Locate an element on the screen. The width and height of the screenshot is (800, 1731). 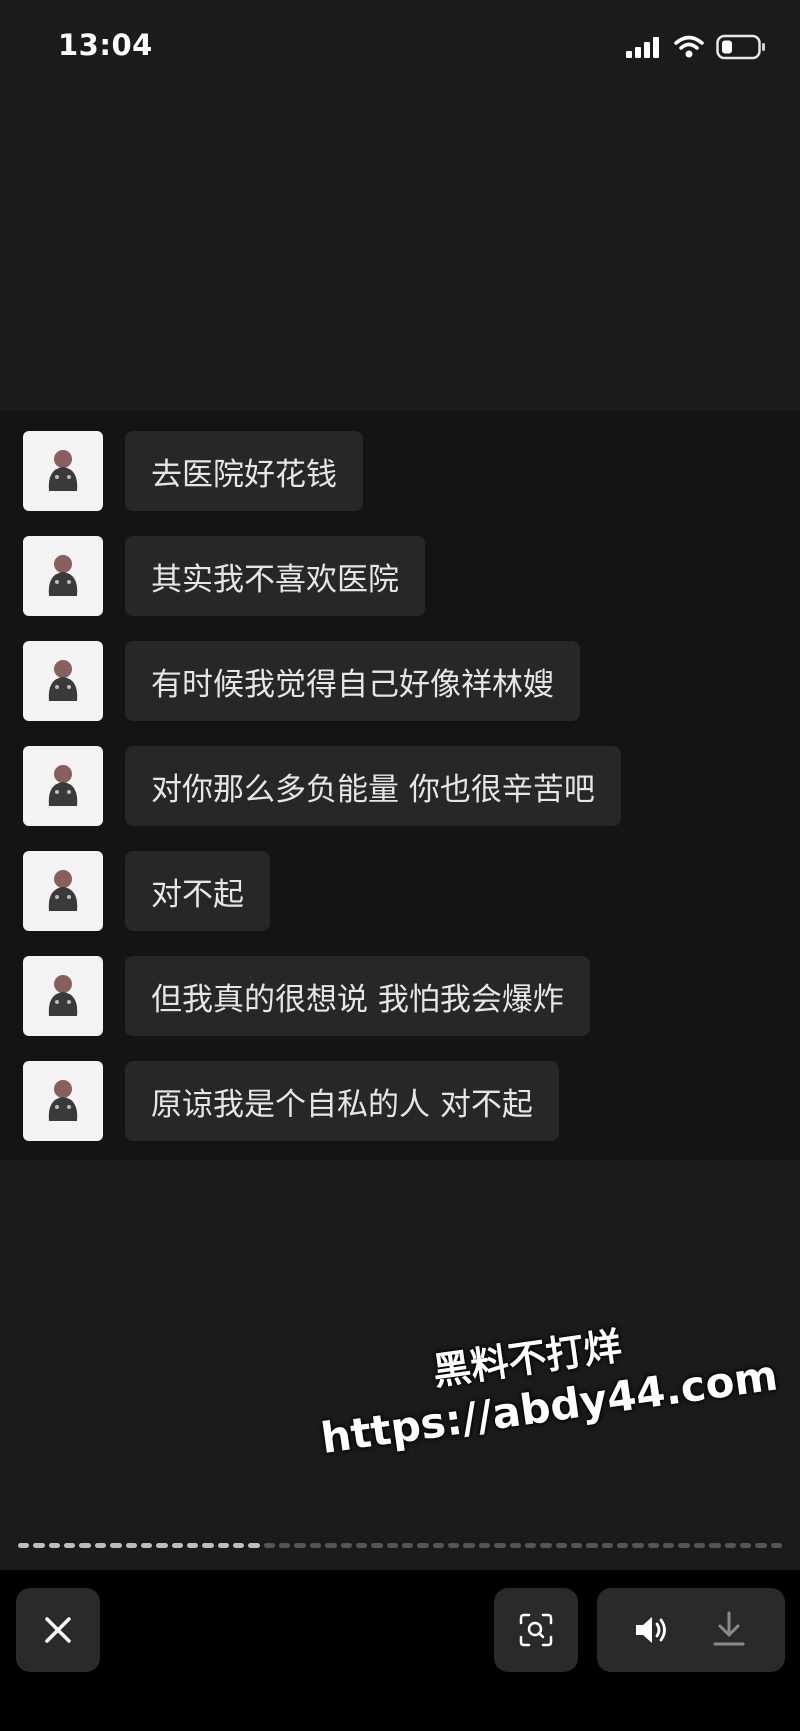
close-icon is located at coordinates (58, 1630).